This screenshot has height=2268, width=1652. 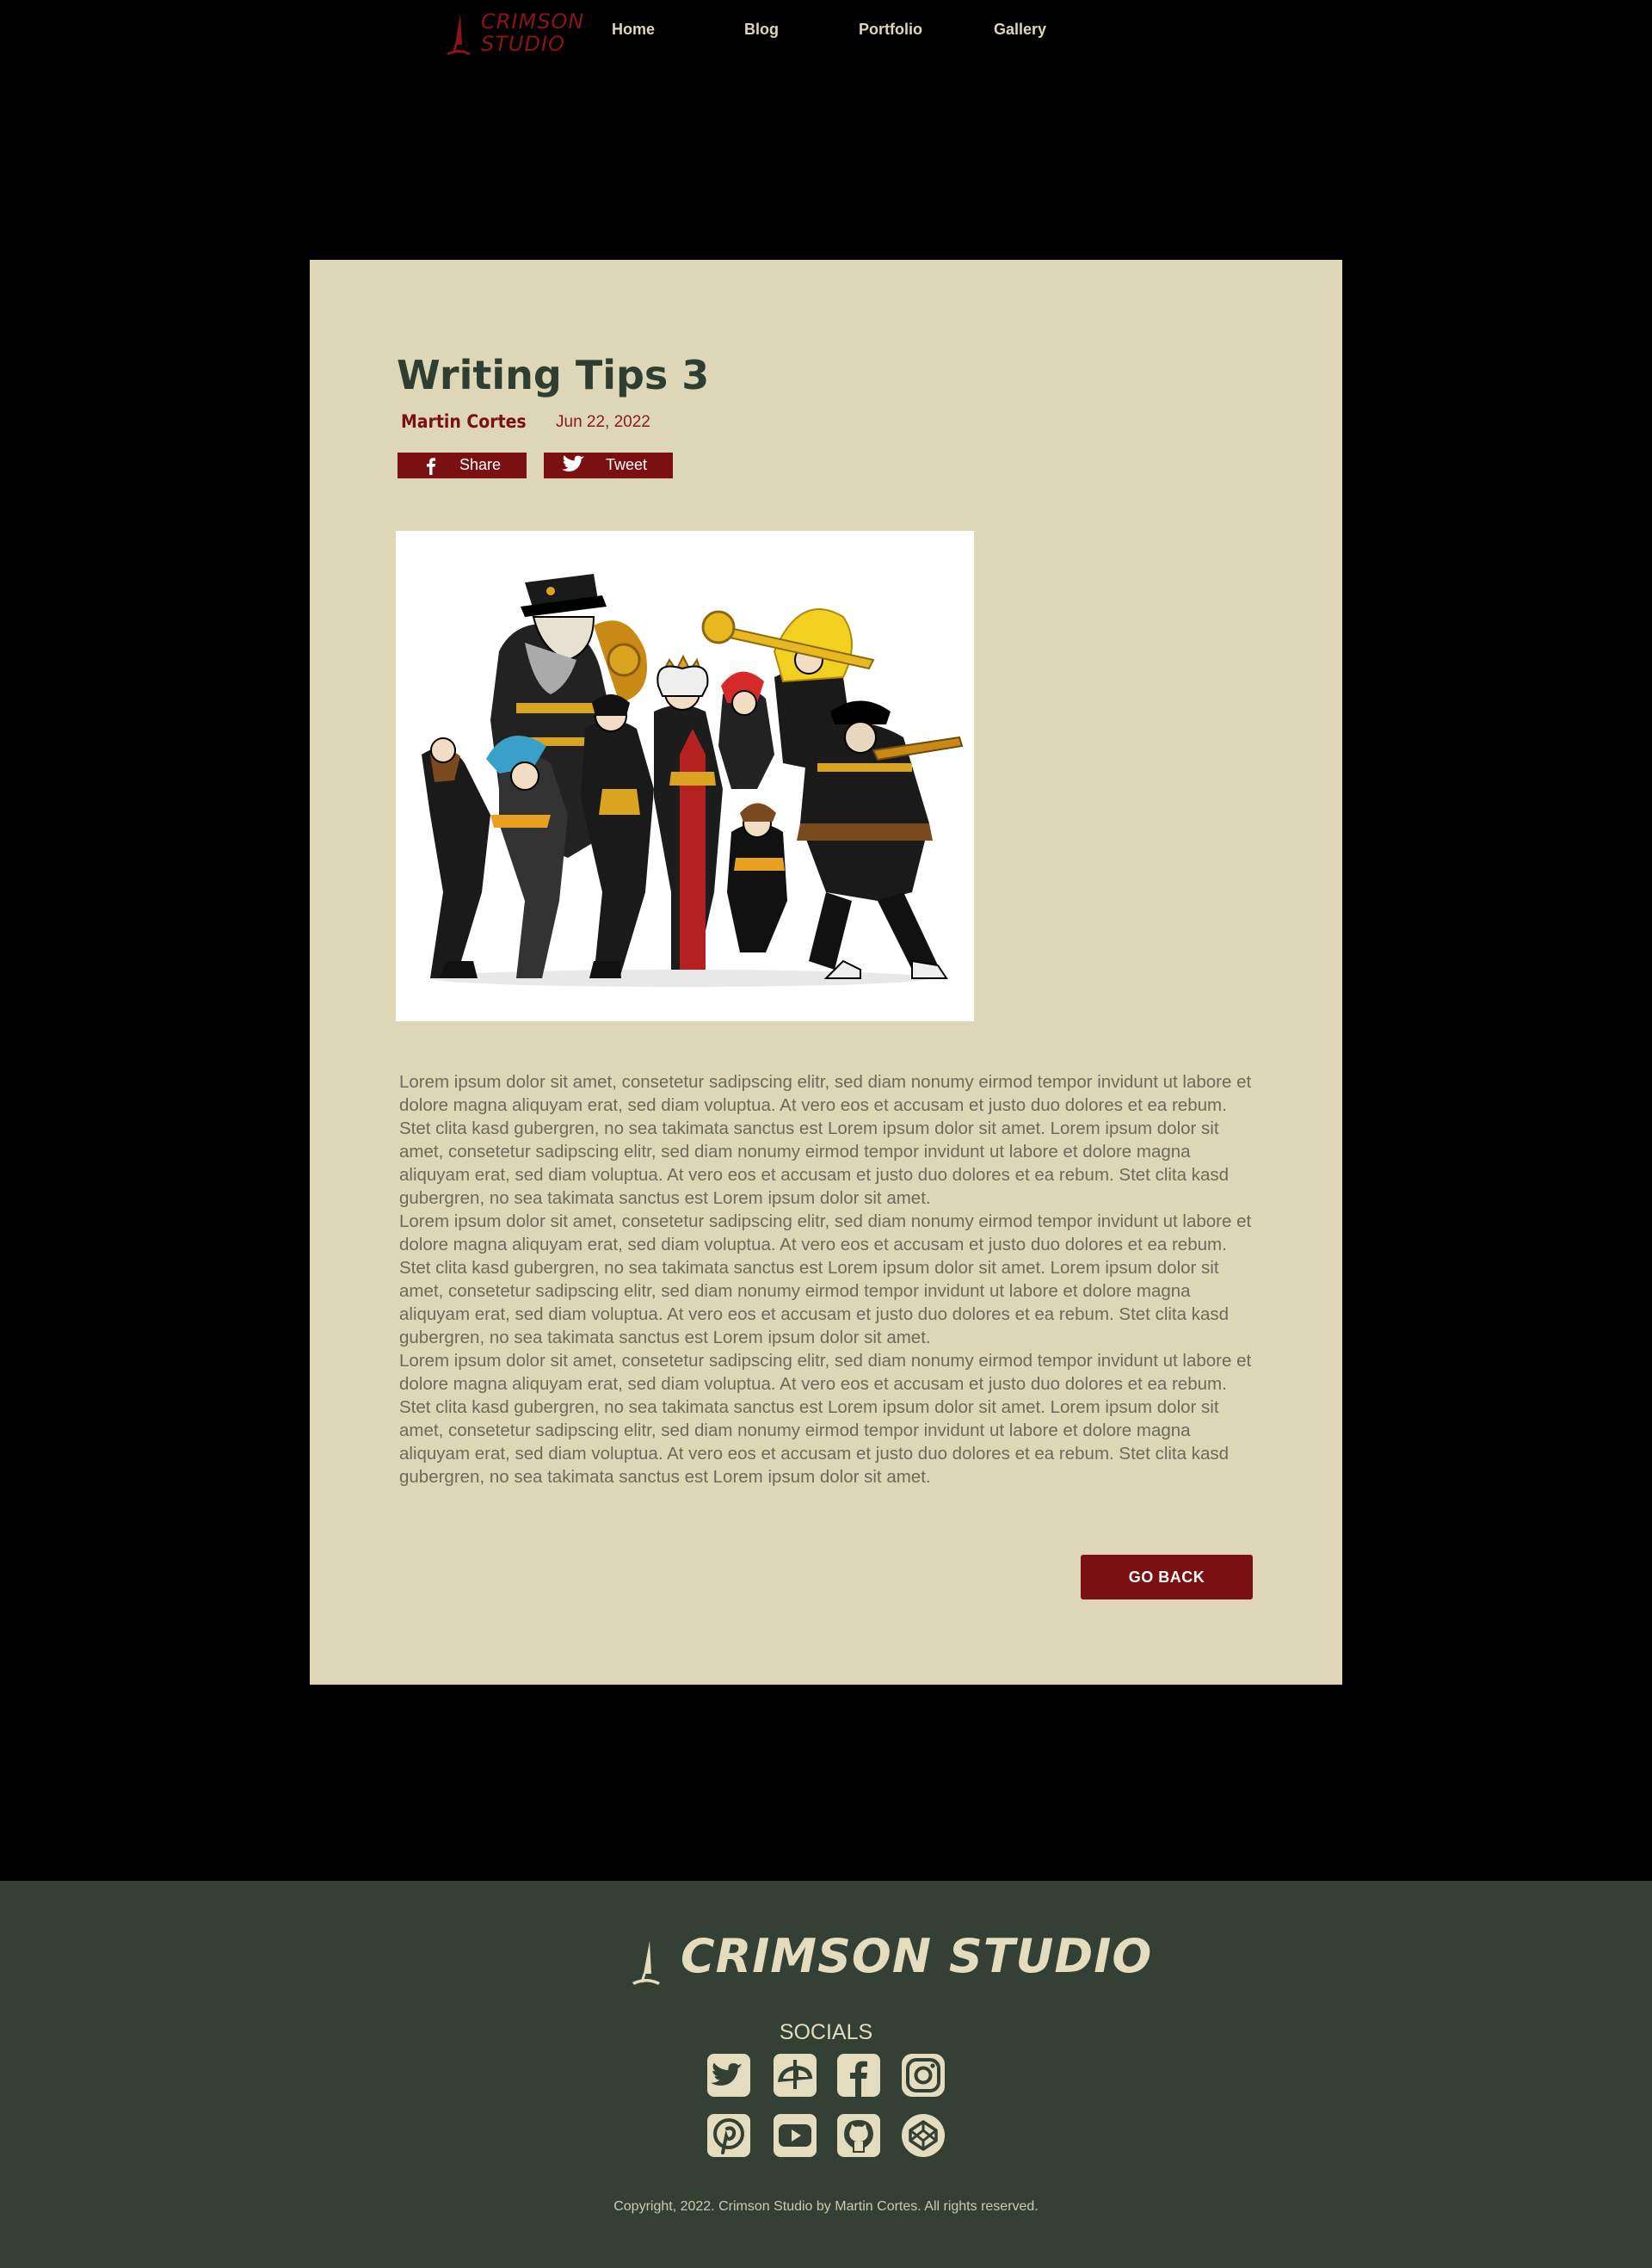 I want to click on logo-line-1: CRIMSON, so click(x=533, y=22).